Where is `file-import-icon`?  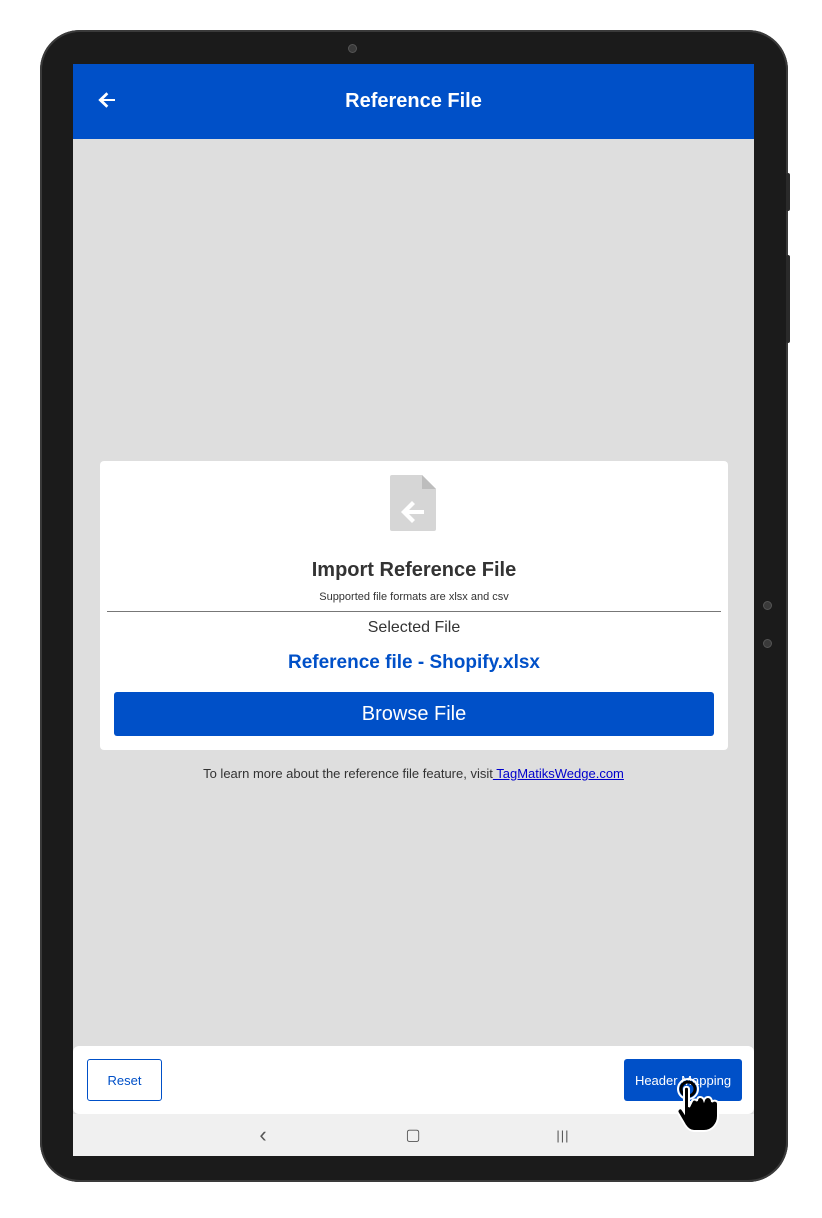 file-import-icon is located at coordinates (414, 503).